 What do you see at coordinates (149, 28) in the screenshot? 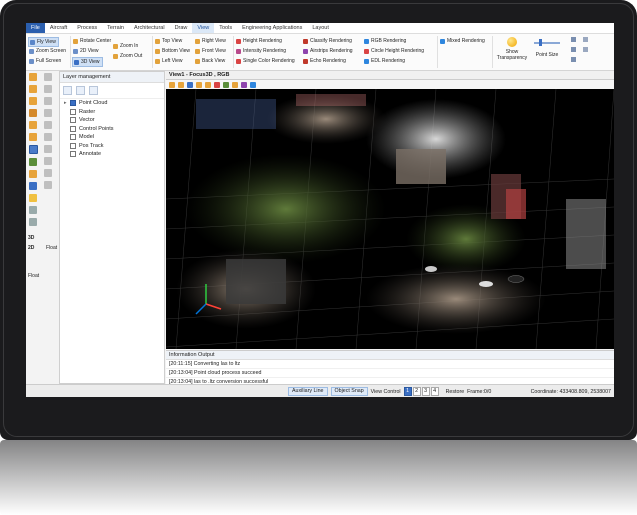
I see `menu-architectural: Architectural` at bounding box center [149, 28].